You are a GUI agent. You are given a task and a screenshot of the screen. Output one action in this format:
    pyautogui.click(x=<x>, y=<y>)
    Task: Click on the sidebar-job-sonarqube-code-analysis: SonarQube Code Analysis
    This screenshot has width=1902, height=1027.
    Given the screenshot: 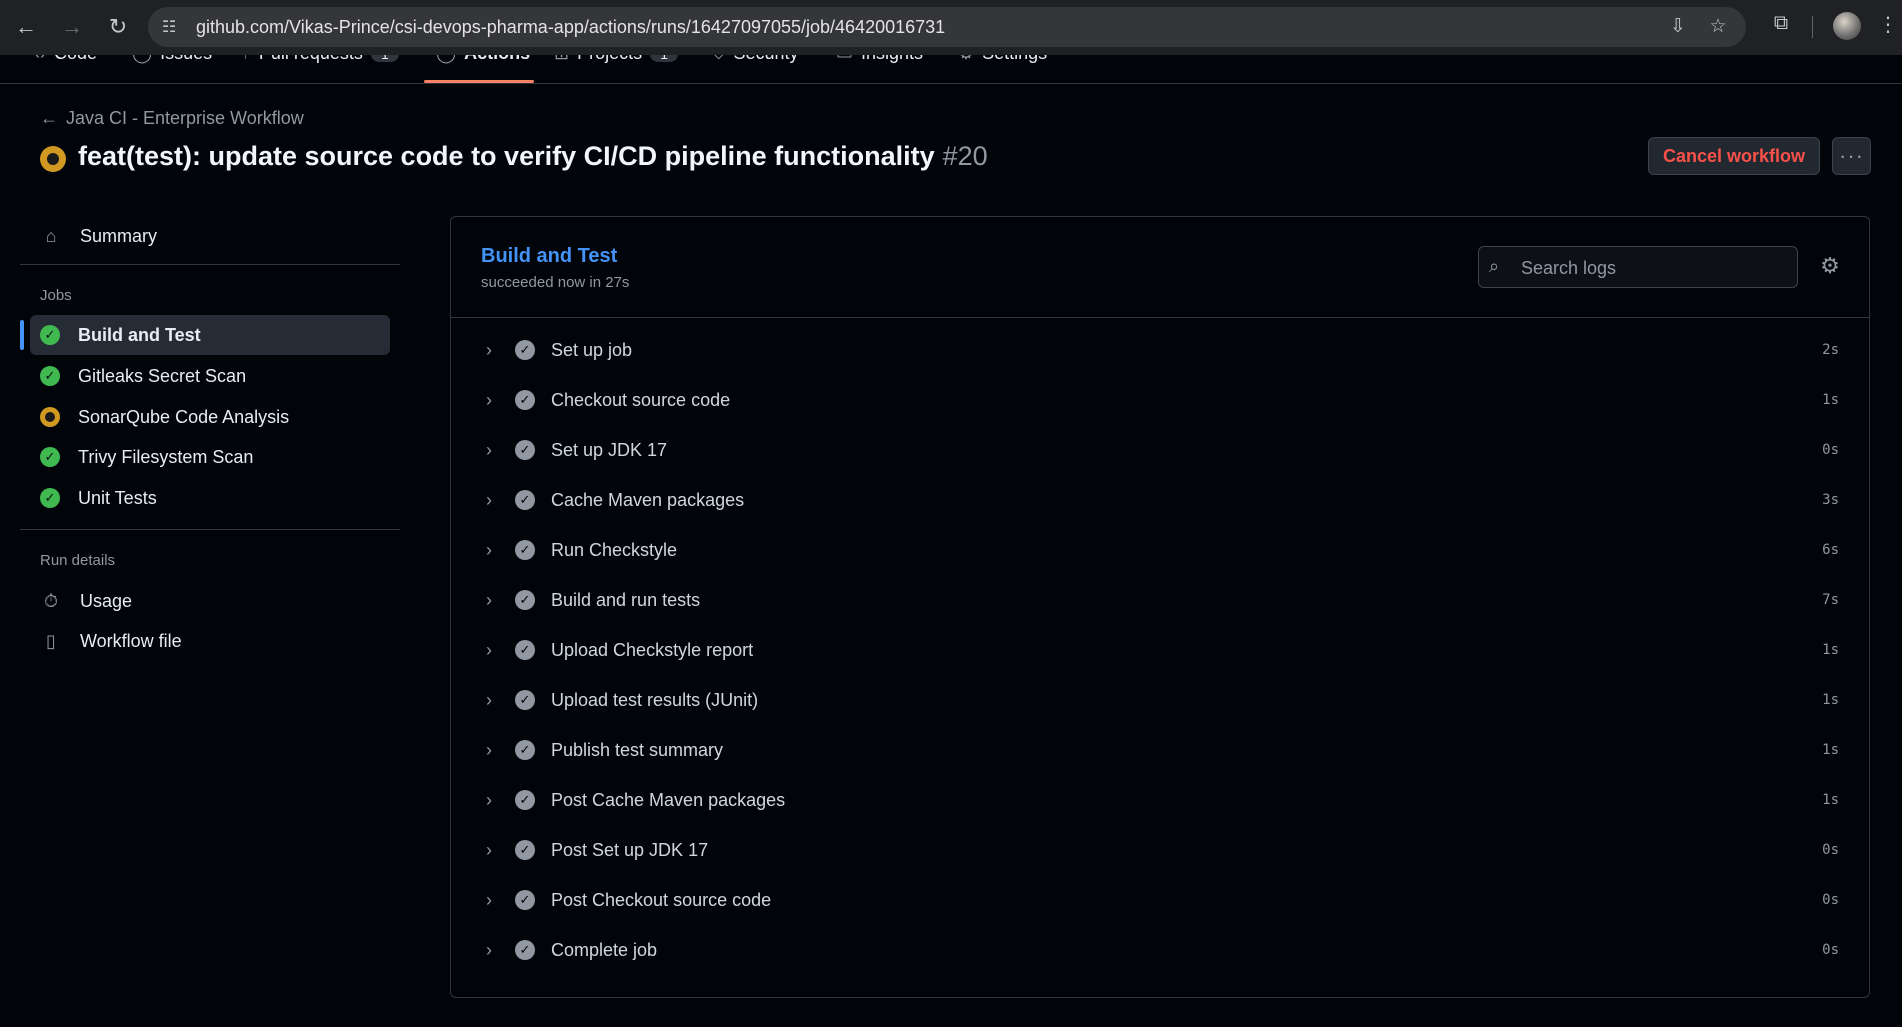 What is the action you would take?
    pyautogui.click(x=210, y=417)
    